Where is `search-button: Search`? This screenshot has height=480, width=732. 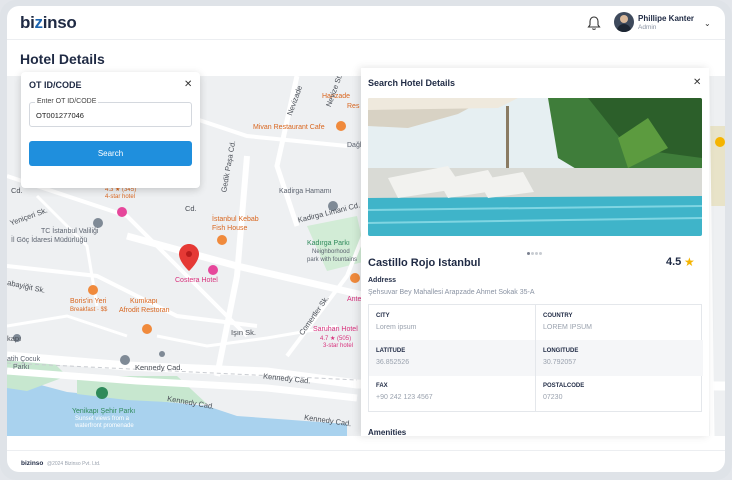
search-button: Search is located at coordinates (110, 153).